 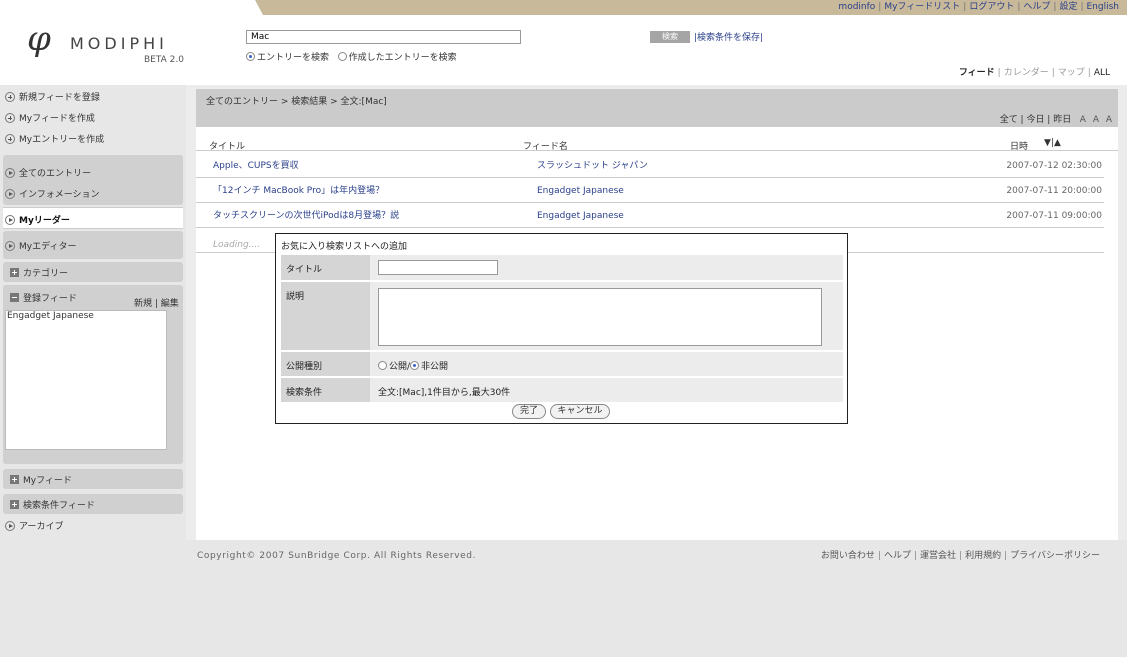 I want to click on dialog-title: お気に入り検索リストへの追加, so click(x=344, y=247).